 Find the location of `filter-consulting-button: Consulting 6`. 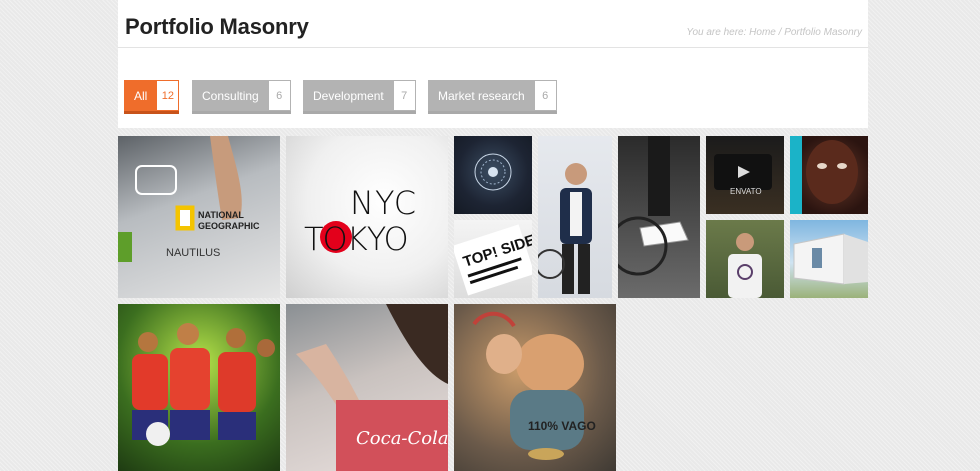

filter-consulting-button: Consulting 6 is located at coordinates (241, 95).